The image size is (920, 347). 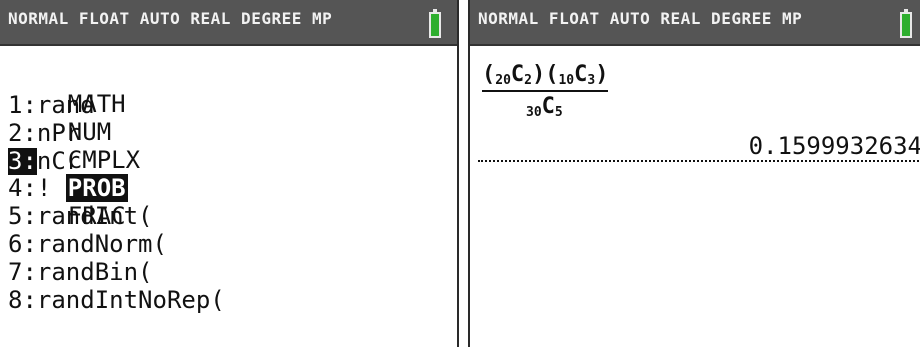 I want to click on menu-item-number: 5:, so click(x=22, y=216).